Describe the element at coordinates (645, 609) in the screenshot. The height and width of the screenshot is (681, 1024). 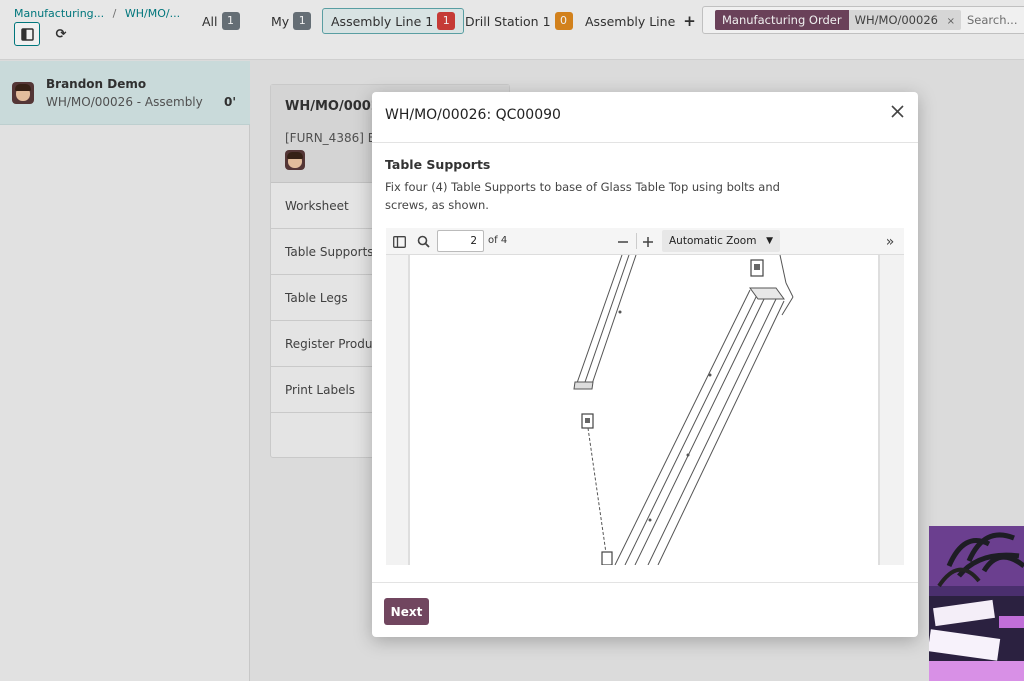
I see `dialog-footer: Next` at that location.